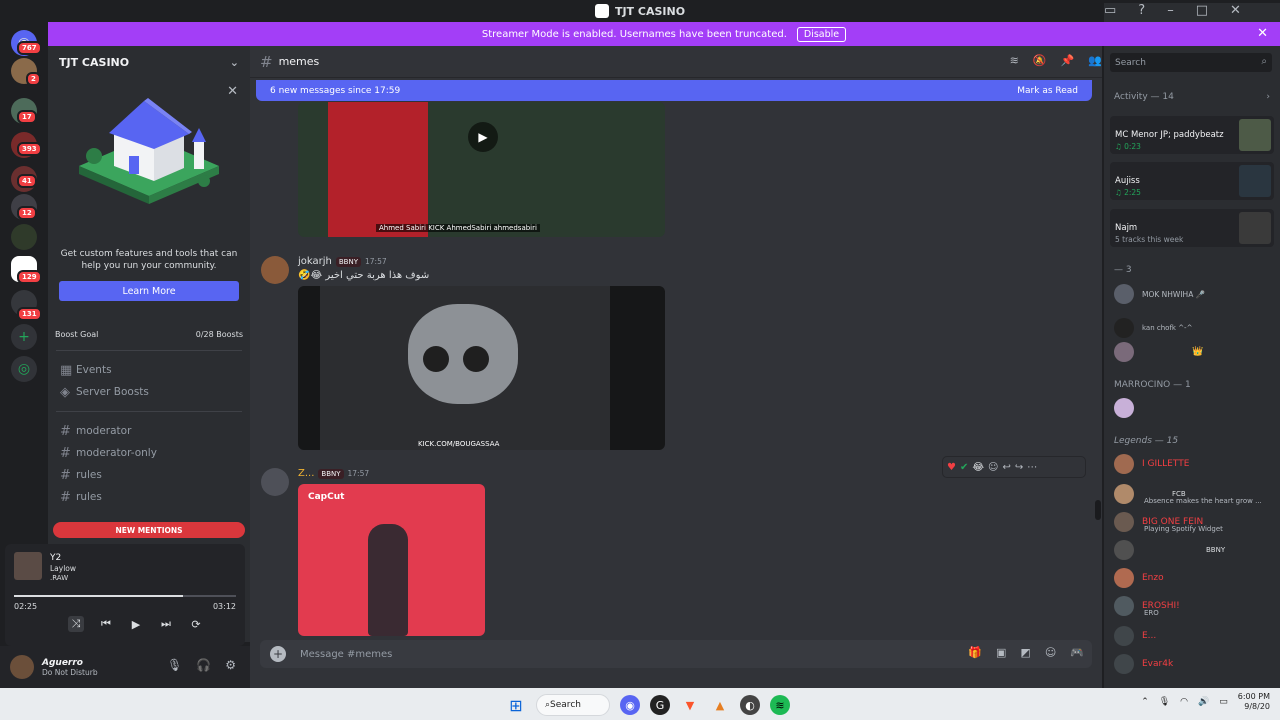  What do you see at coordinates (1191, 62) in the screenshot?
I see `search-input: Search ⌕` at bounding box center [1191, 62].